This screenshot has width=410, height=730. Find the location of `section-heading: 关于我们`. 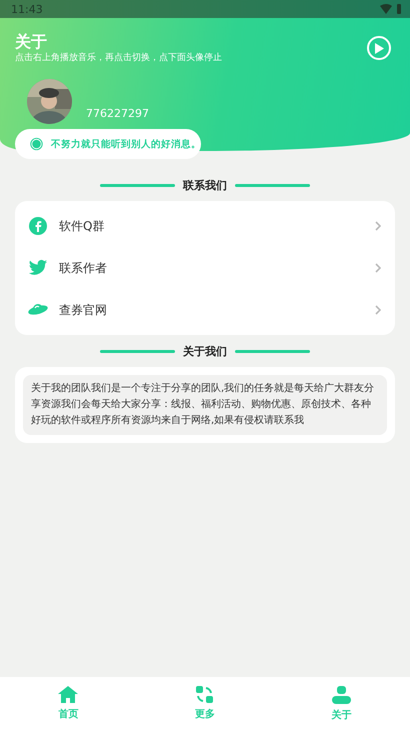

section-heading: 关于我们 is located at coordinates (205, 351).